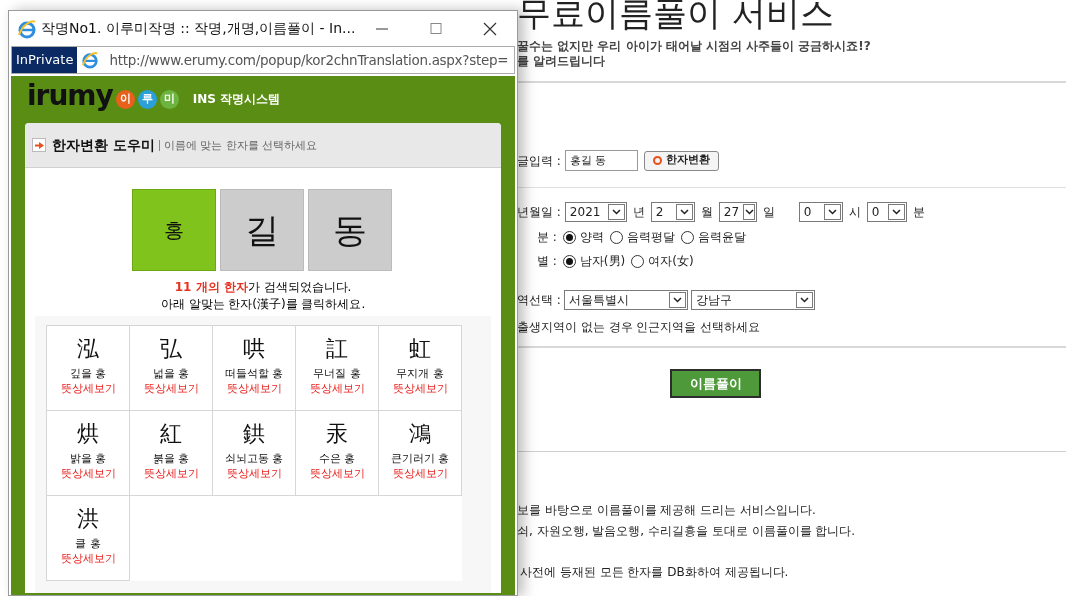 The height and width of the screenshot is (596, 1066). Describe the element at coordinates (171, 458) in the screenshot. I see `hanja-meaning: 붉을 홍` at that location.